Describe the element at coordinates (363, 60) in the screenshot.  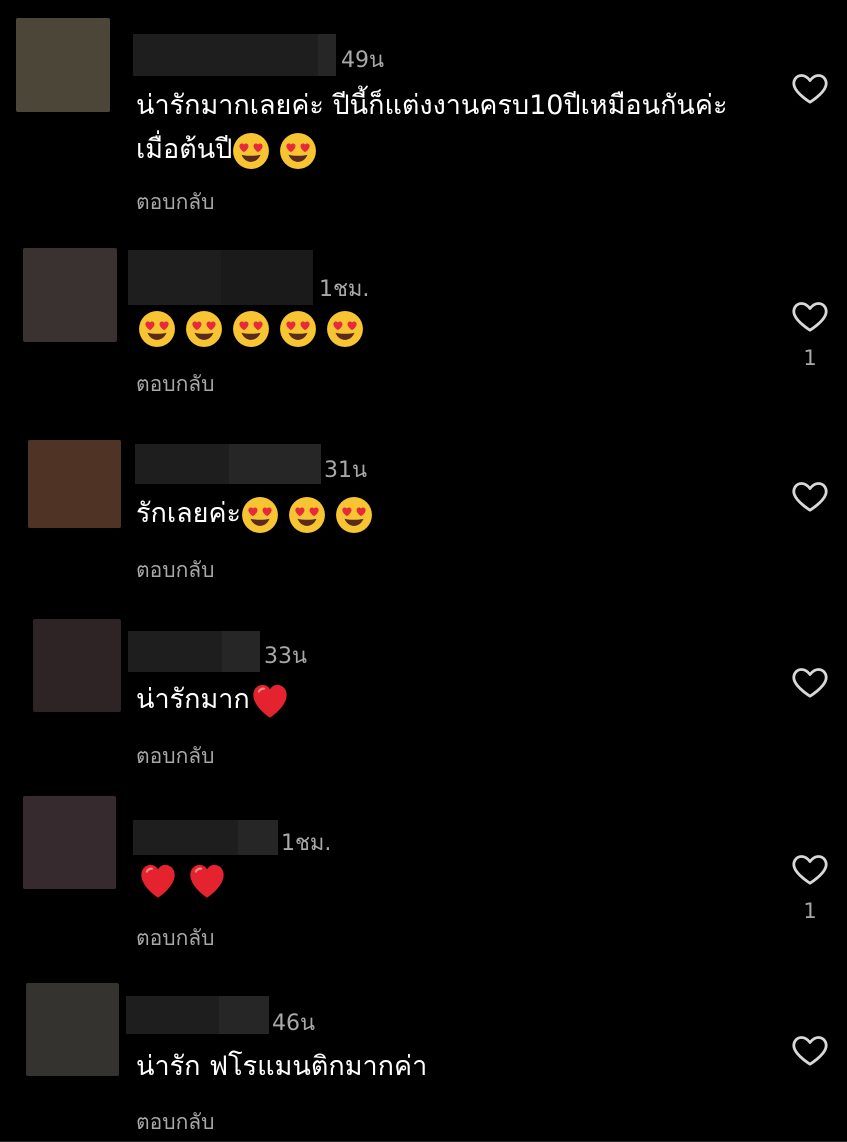
I see `comment-time: 49น` at that location.